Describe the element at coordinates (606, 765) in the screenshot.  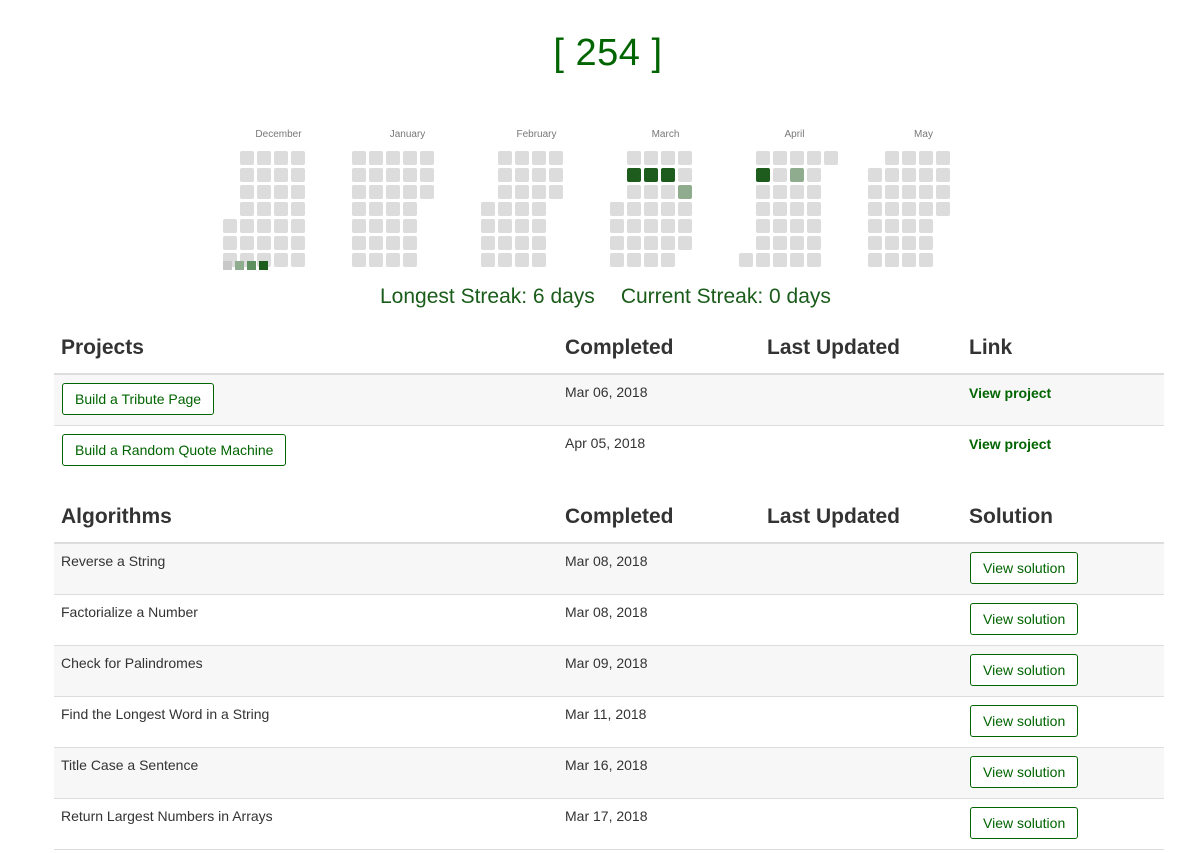
I see `completed-date: Mar 16, 2018` at that location.